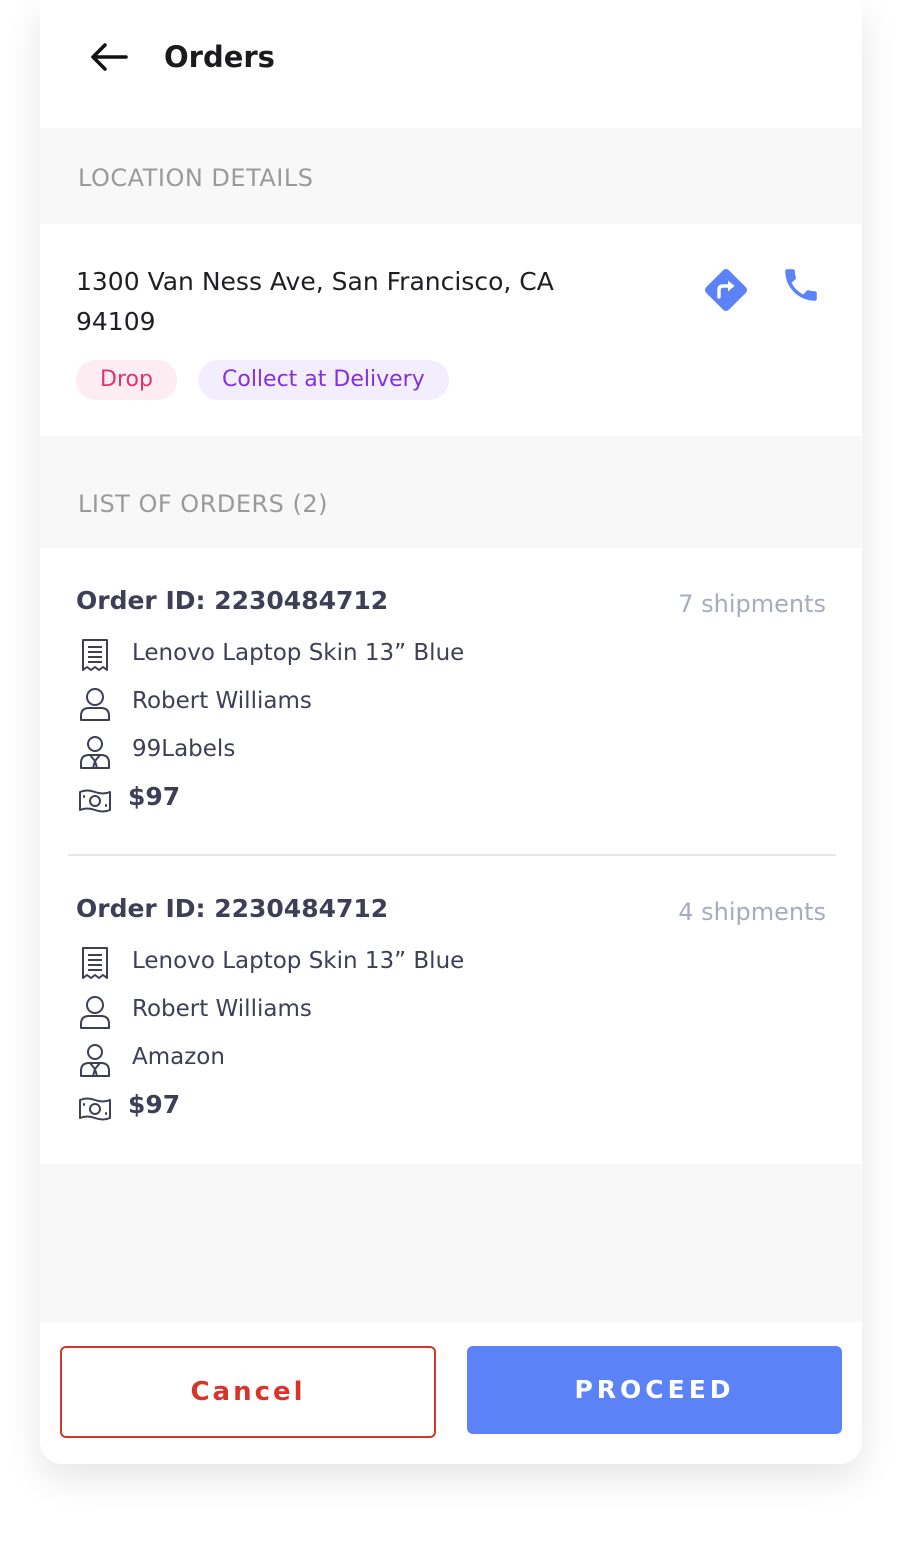  I want to click on action-footer: Cancel PROCEED, so click(451, 1393).